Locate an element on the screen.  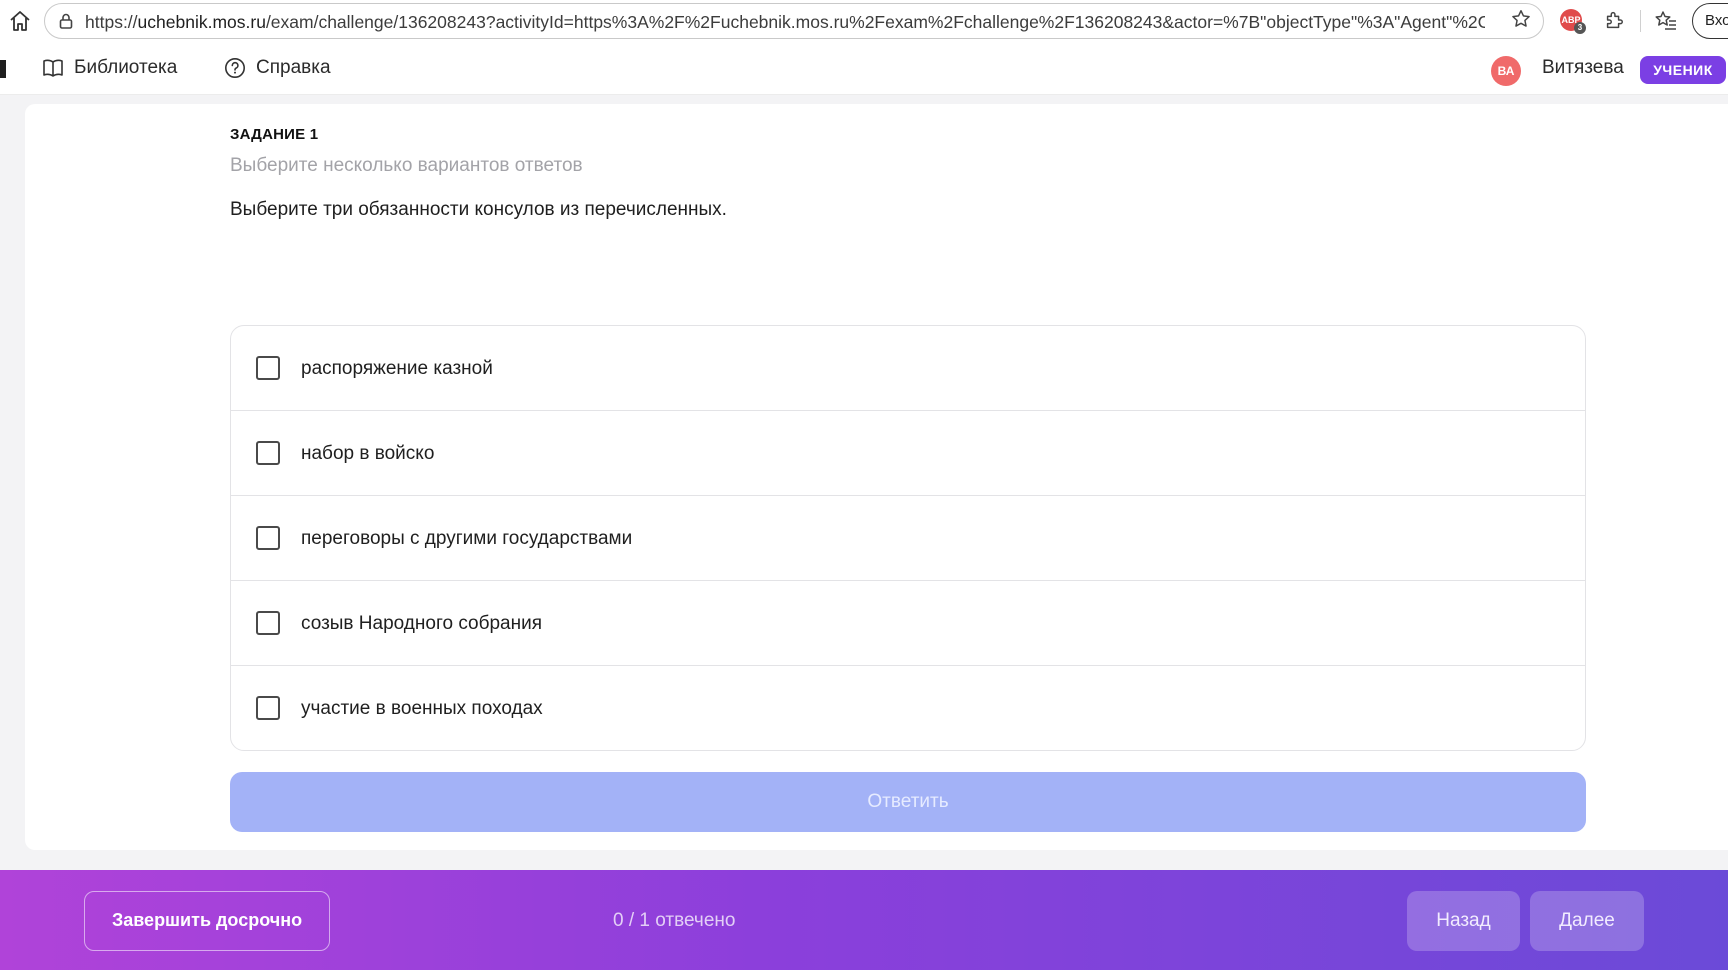
answer-option: набор в войско is located at coordinates (908, 453).